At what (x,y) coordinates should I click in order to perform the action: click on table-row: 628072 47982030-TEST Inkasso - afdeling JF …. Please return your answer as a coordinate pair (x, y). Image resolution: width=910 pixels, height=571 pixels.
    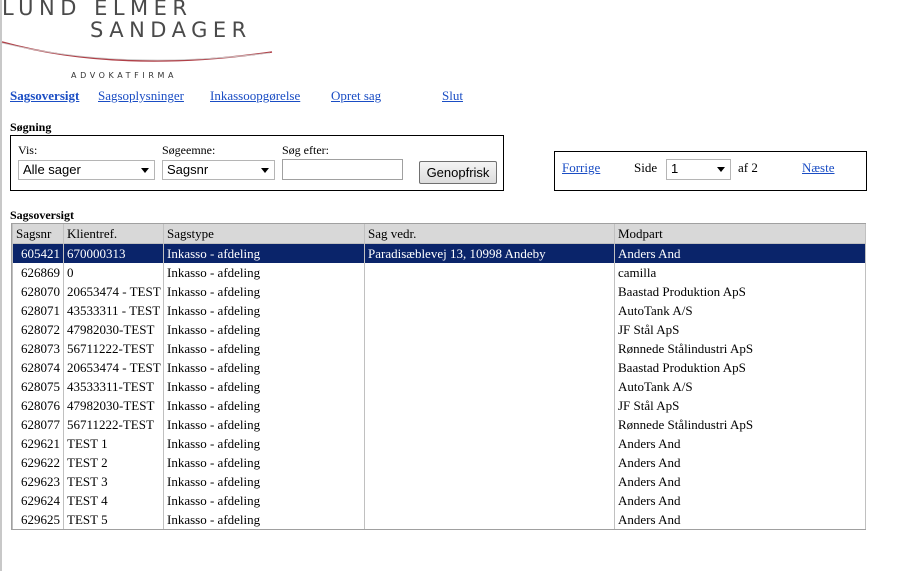
    Looking at the image, I should click on (439, 329).